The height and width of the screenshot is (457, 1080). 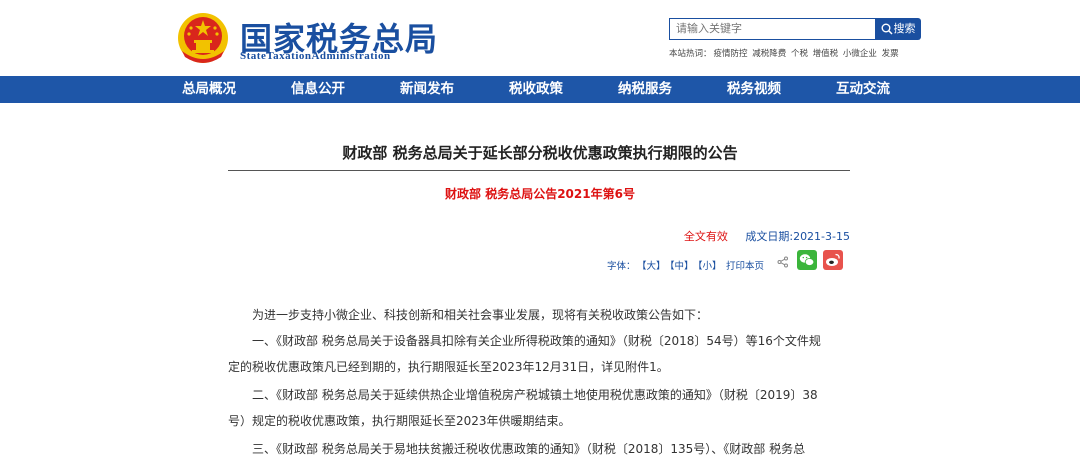 I want to click on hot-word-link: 小微企业, so click(x=860, y=54).